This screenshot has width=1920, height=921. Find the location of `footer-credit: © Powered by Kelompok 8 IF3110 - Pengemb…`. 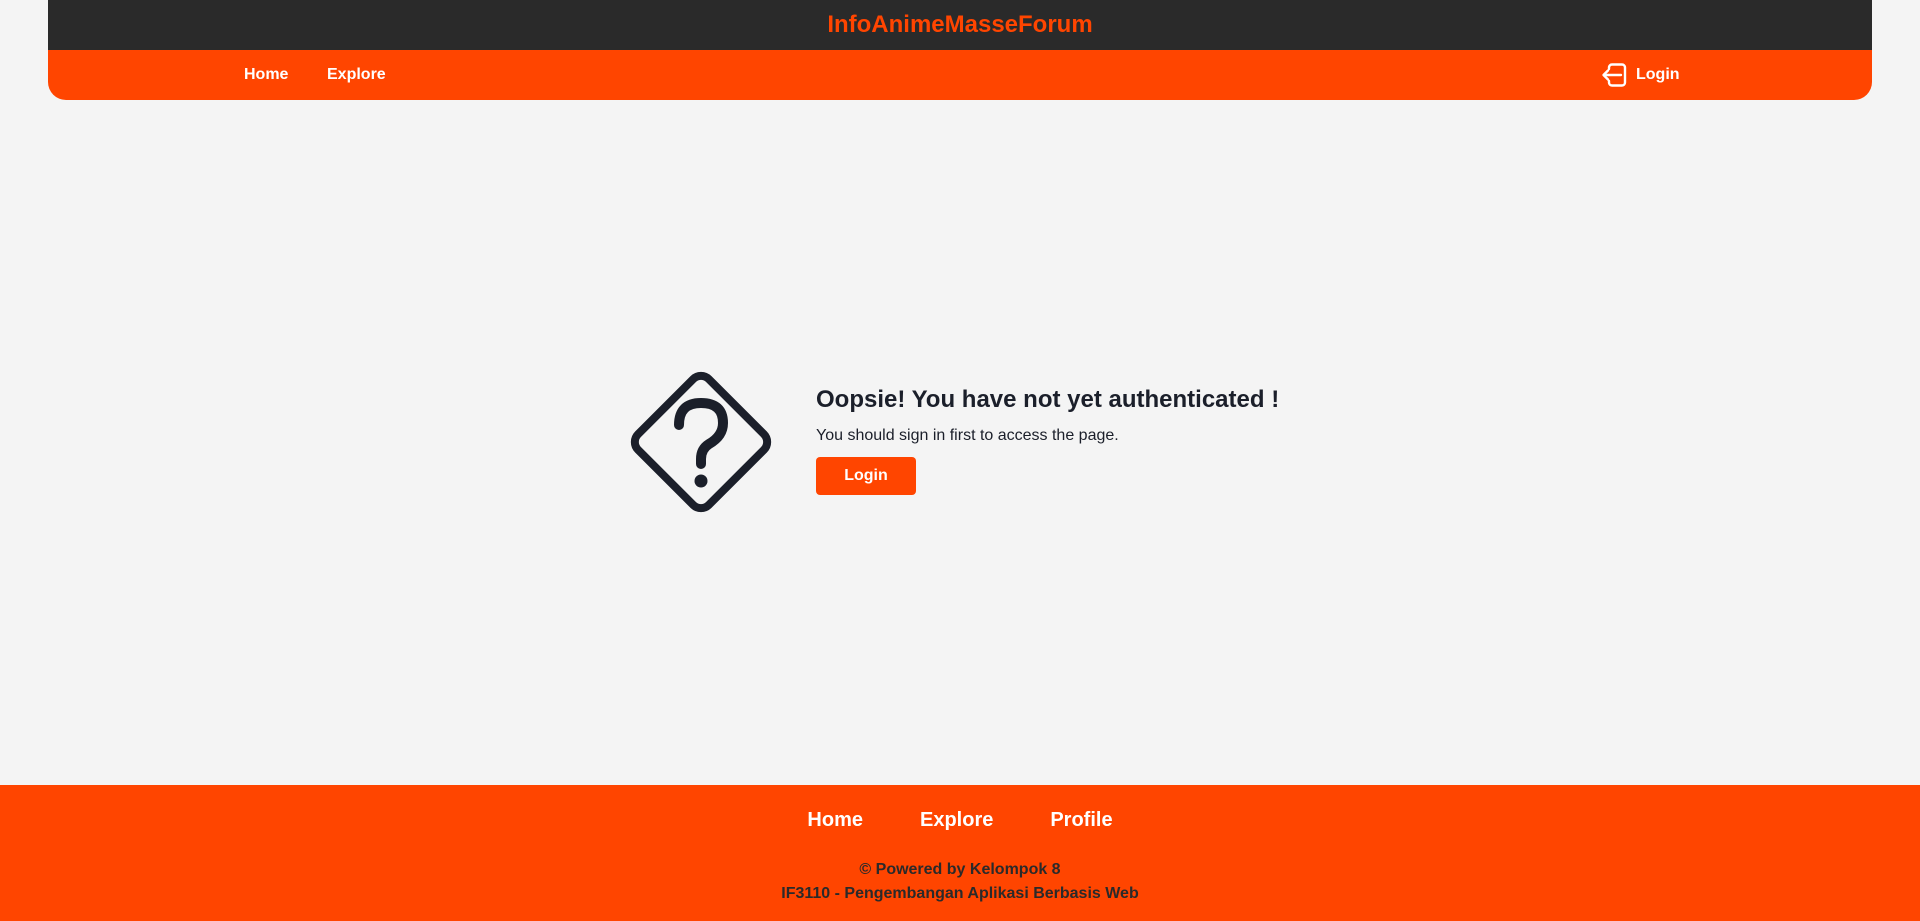

footer-credit: © Powered by Kelompok 8 IF3110 - Pengemb… is located at coordinates (960, 882).